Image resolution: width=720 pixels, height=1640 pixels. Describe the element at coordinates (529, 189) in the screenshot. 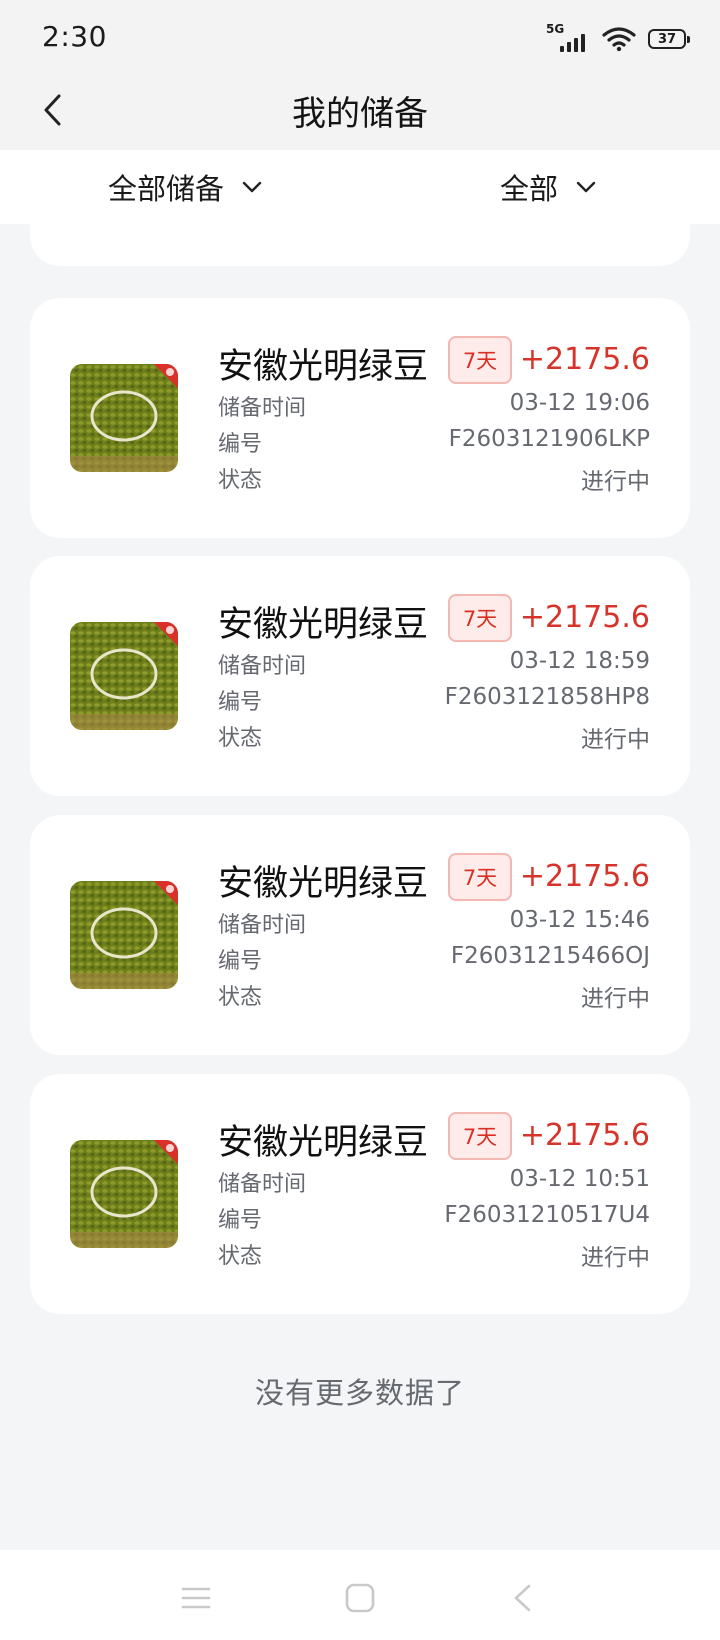

I see `status-filter-label: 全部` at that location.